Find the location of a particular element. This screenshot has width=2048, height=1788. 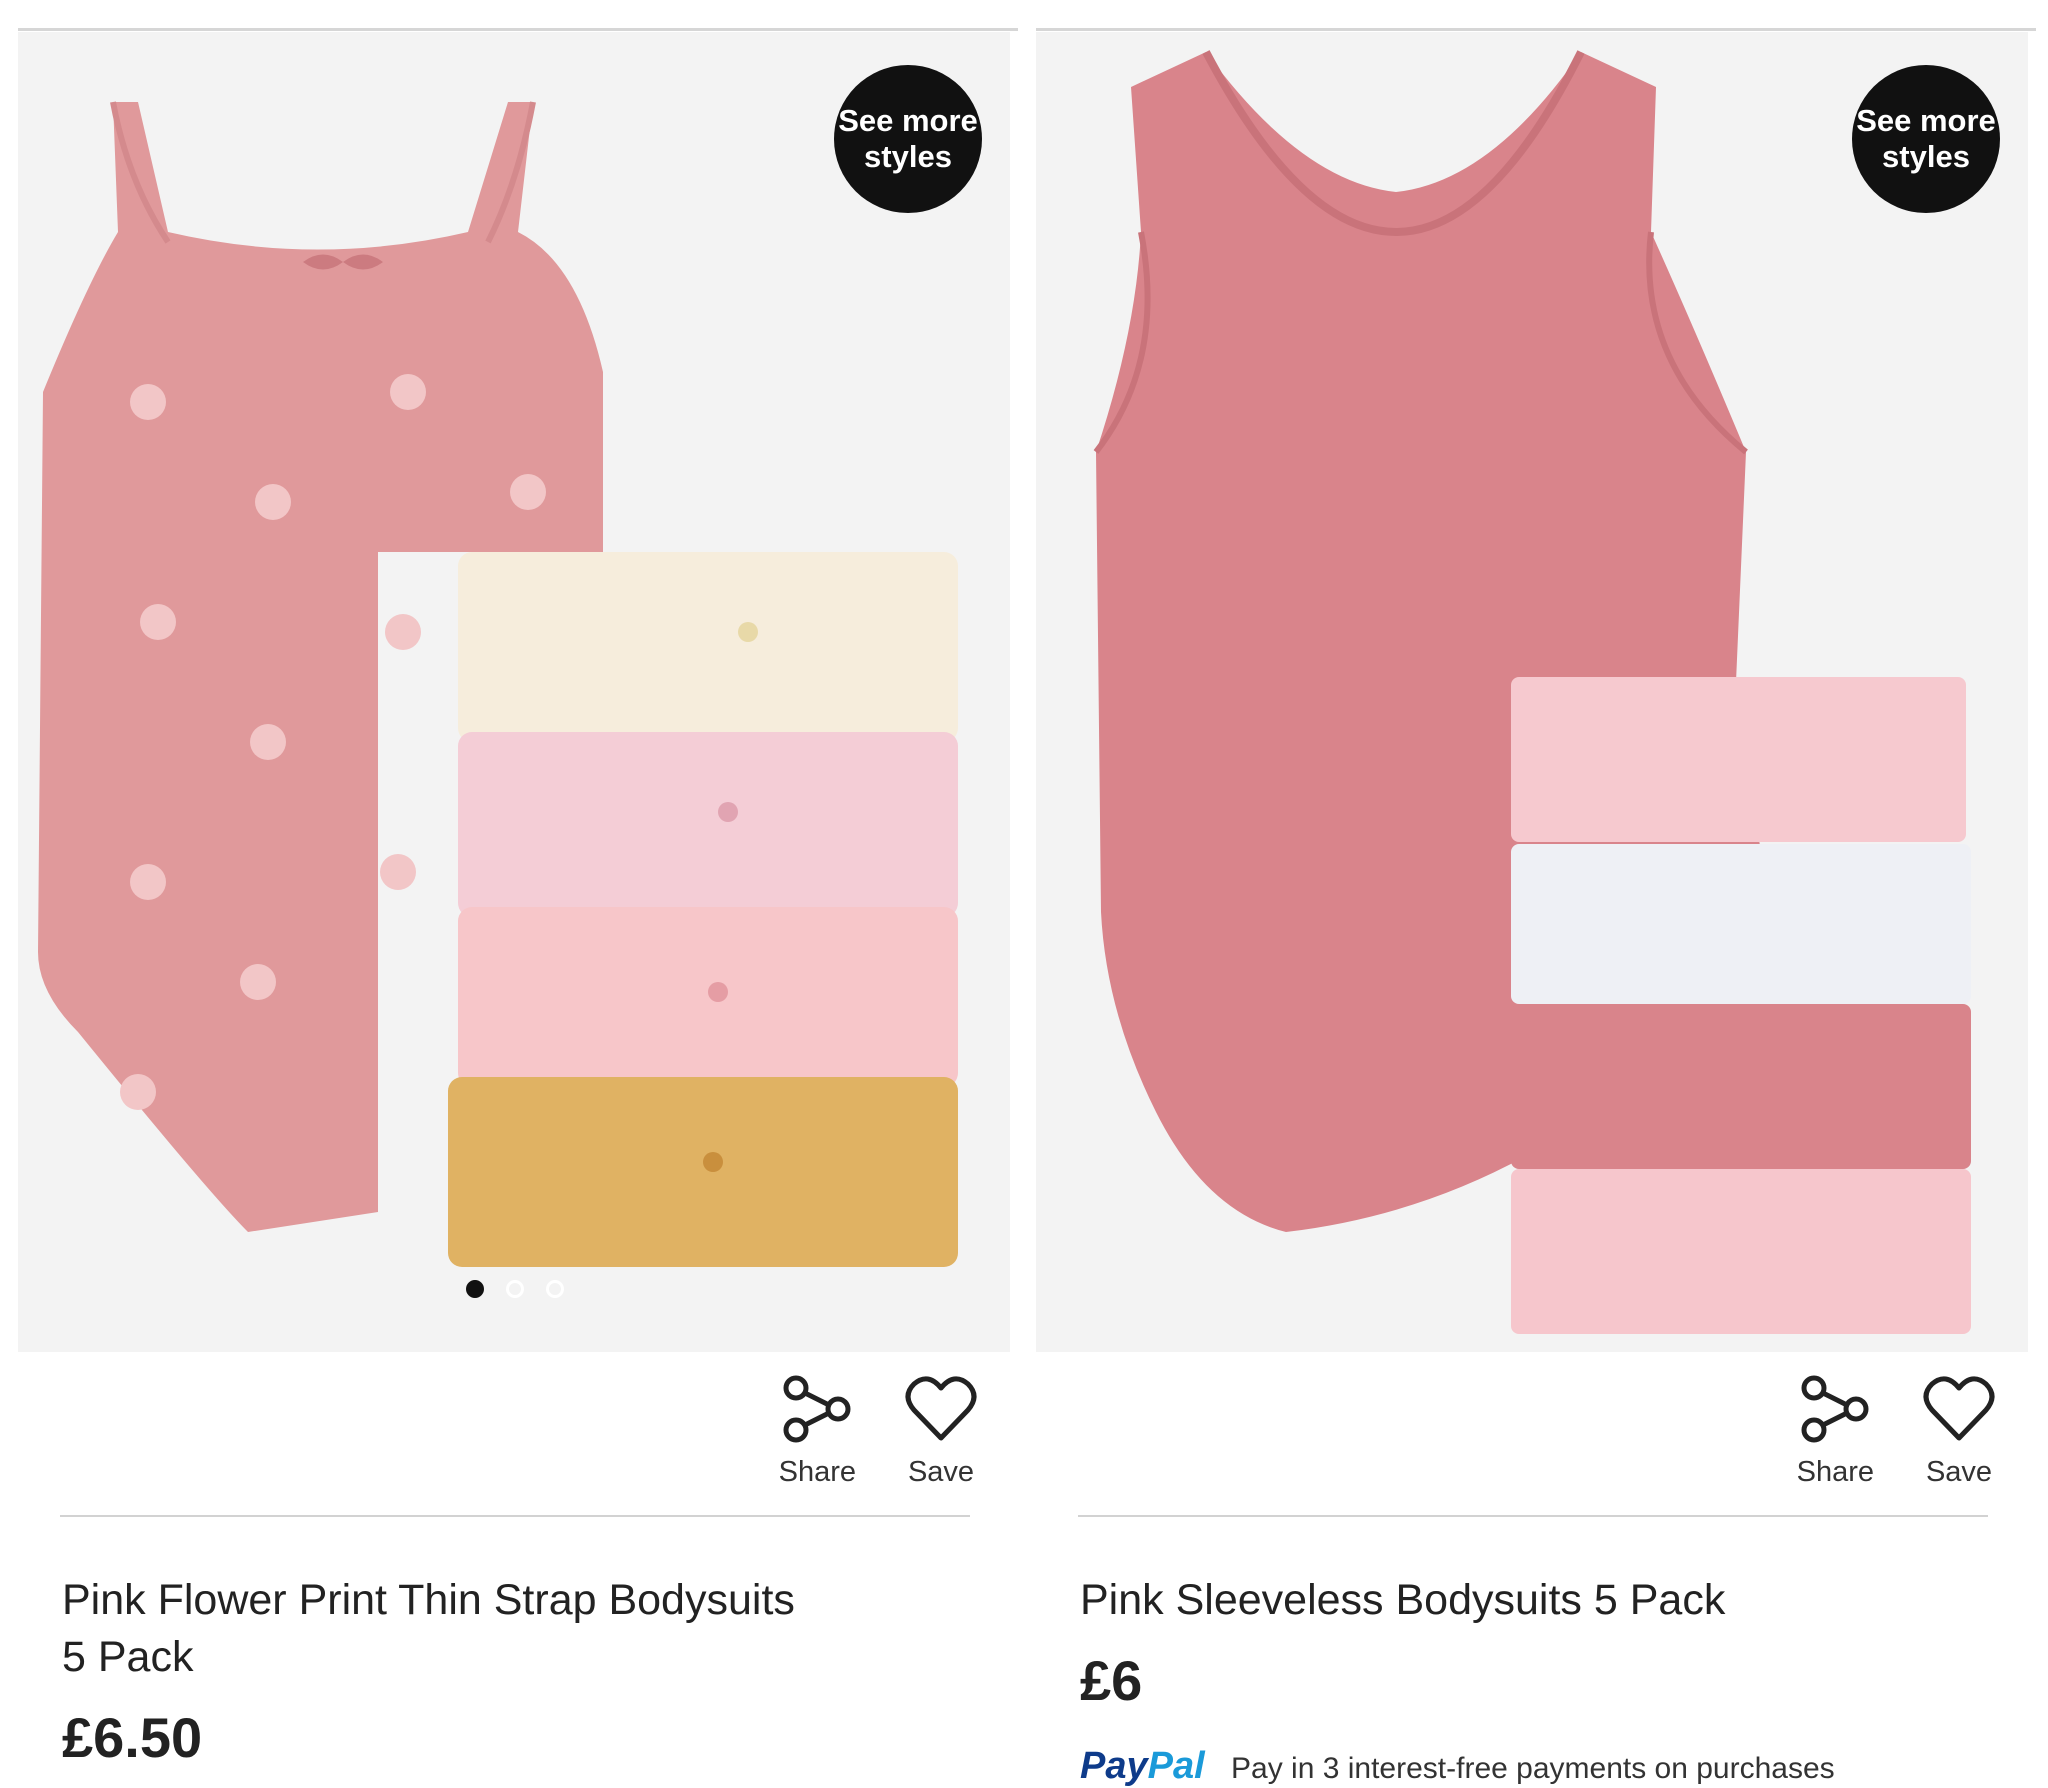

product-title-line-1: Pink Sleeveless Bodysuits 5 Pack is located at coordinates (1510, 1600).